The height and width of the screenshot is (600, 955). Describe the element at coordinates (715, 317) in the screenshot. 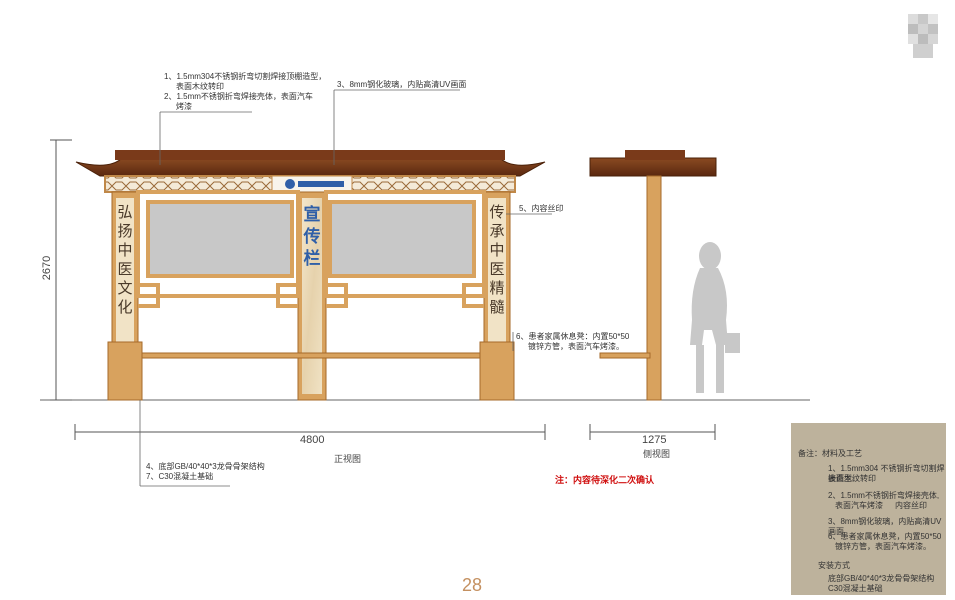

I see `human-silhouette` at that location.